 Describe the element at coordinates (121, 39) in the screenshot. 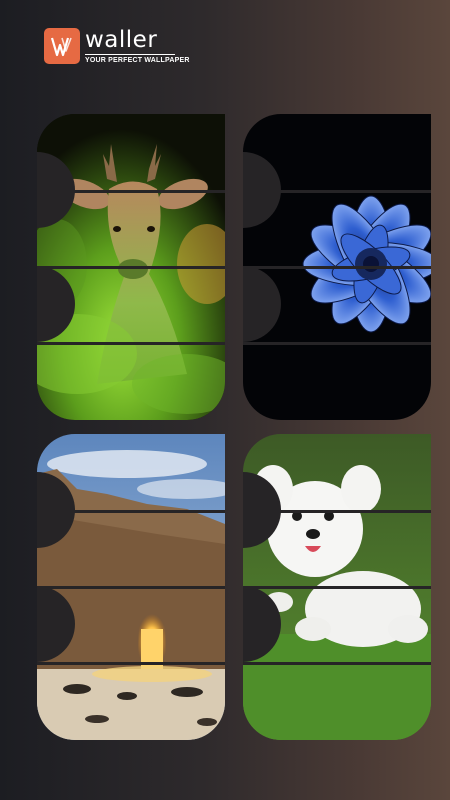

I see `app-name: waller` at that location.